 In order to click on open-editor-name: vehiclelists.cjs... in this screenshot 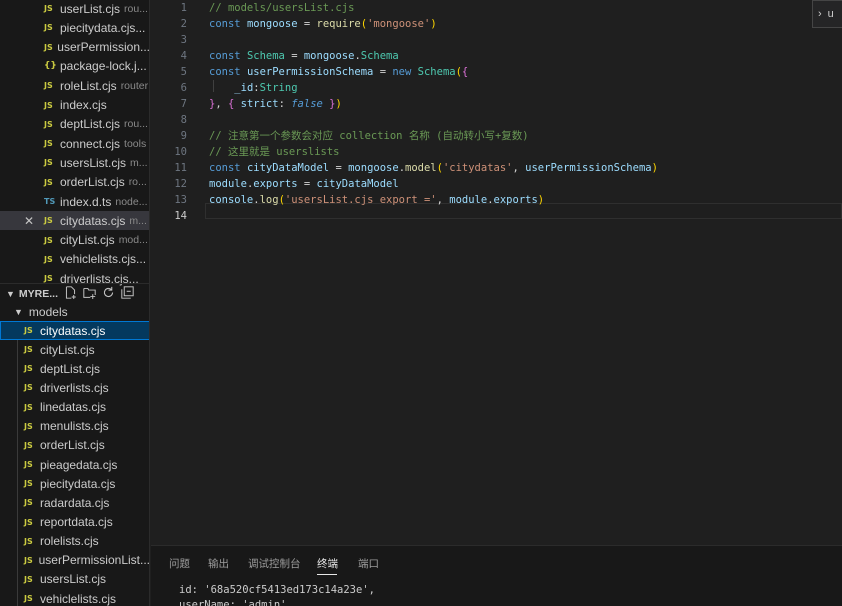, I will do `click(103, 259)`.